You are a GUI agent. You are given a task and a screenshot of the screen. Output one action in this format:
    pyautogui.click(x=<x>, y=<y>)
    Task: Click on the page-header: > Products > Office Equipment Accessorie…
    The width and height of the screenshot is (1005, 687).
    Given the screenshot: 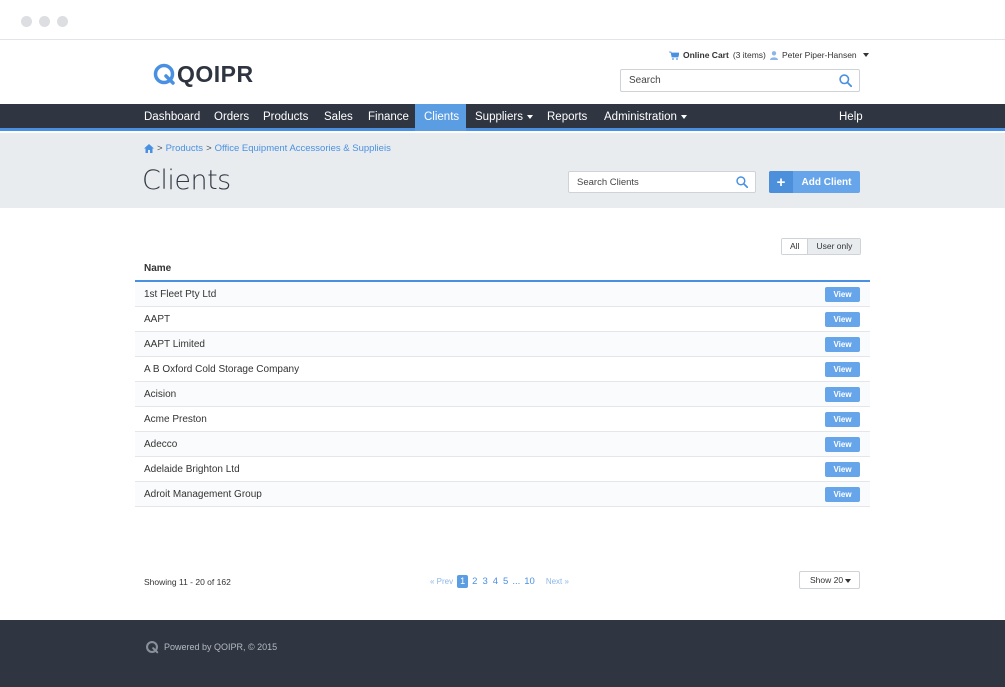 What is the action you would take?
    pyautogui.click(x=502, y=170)
    